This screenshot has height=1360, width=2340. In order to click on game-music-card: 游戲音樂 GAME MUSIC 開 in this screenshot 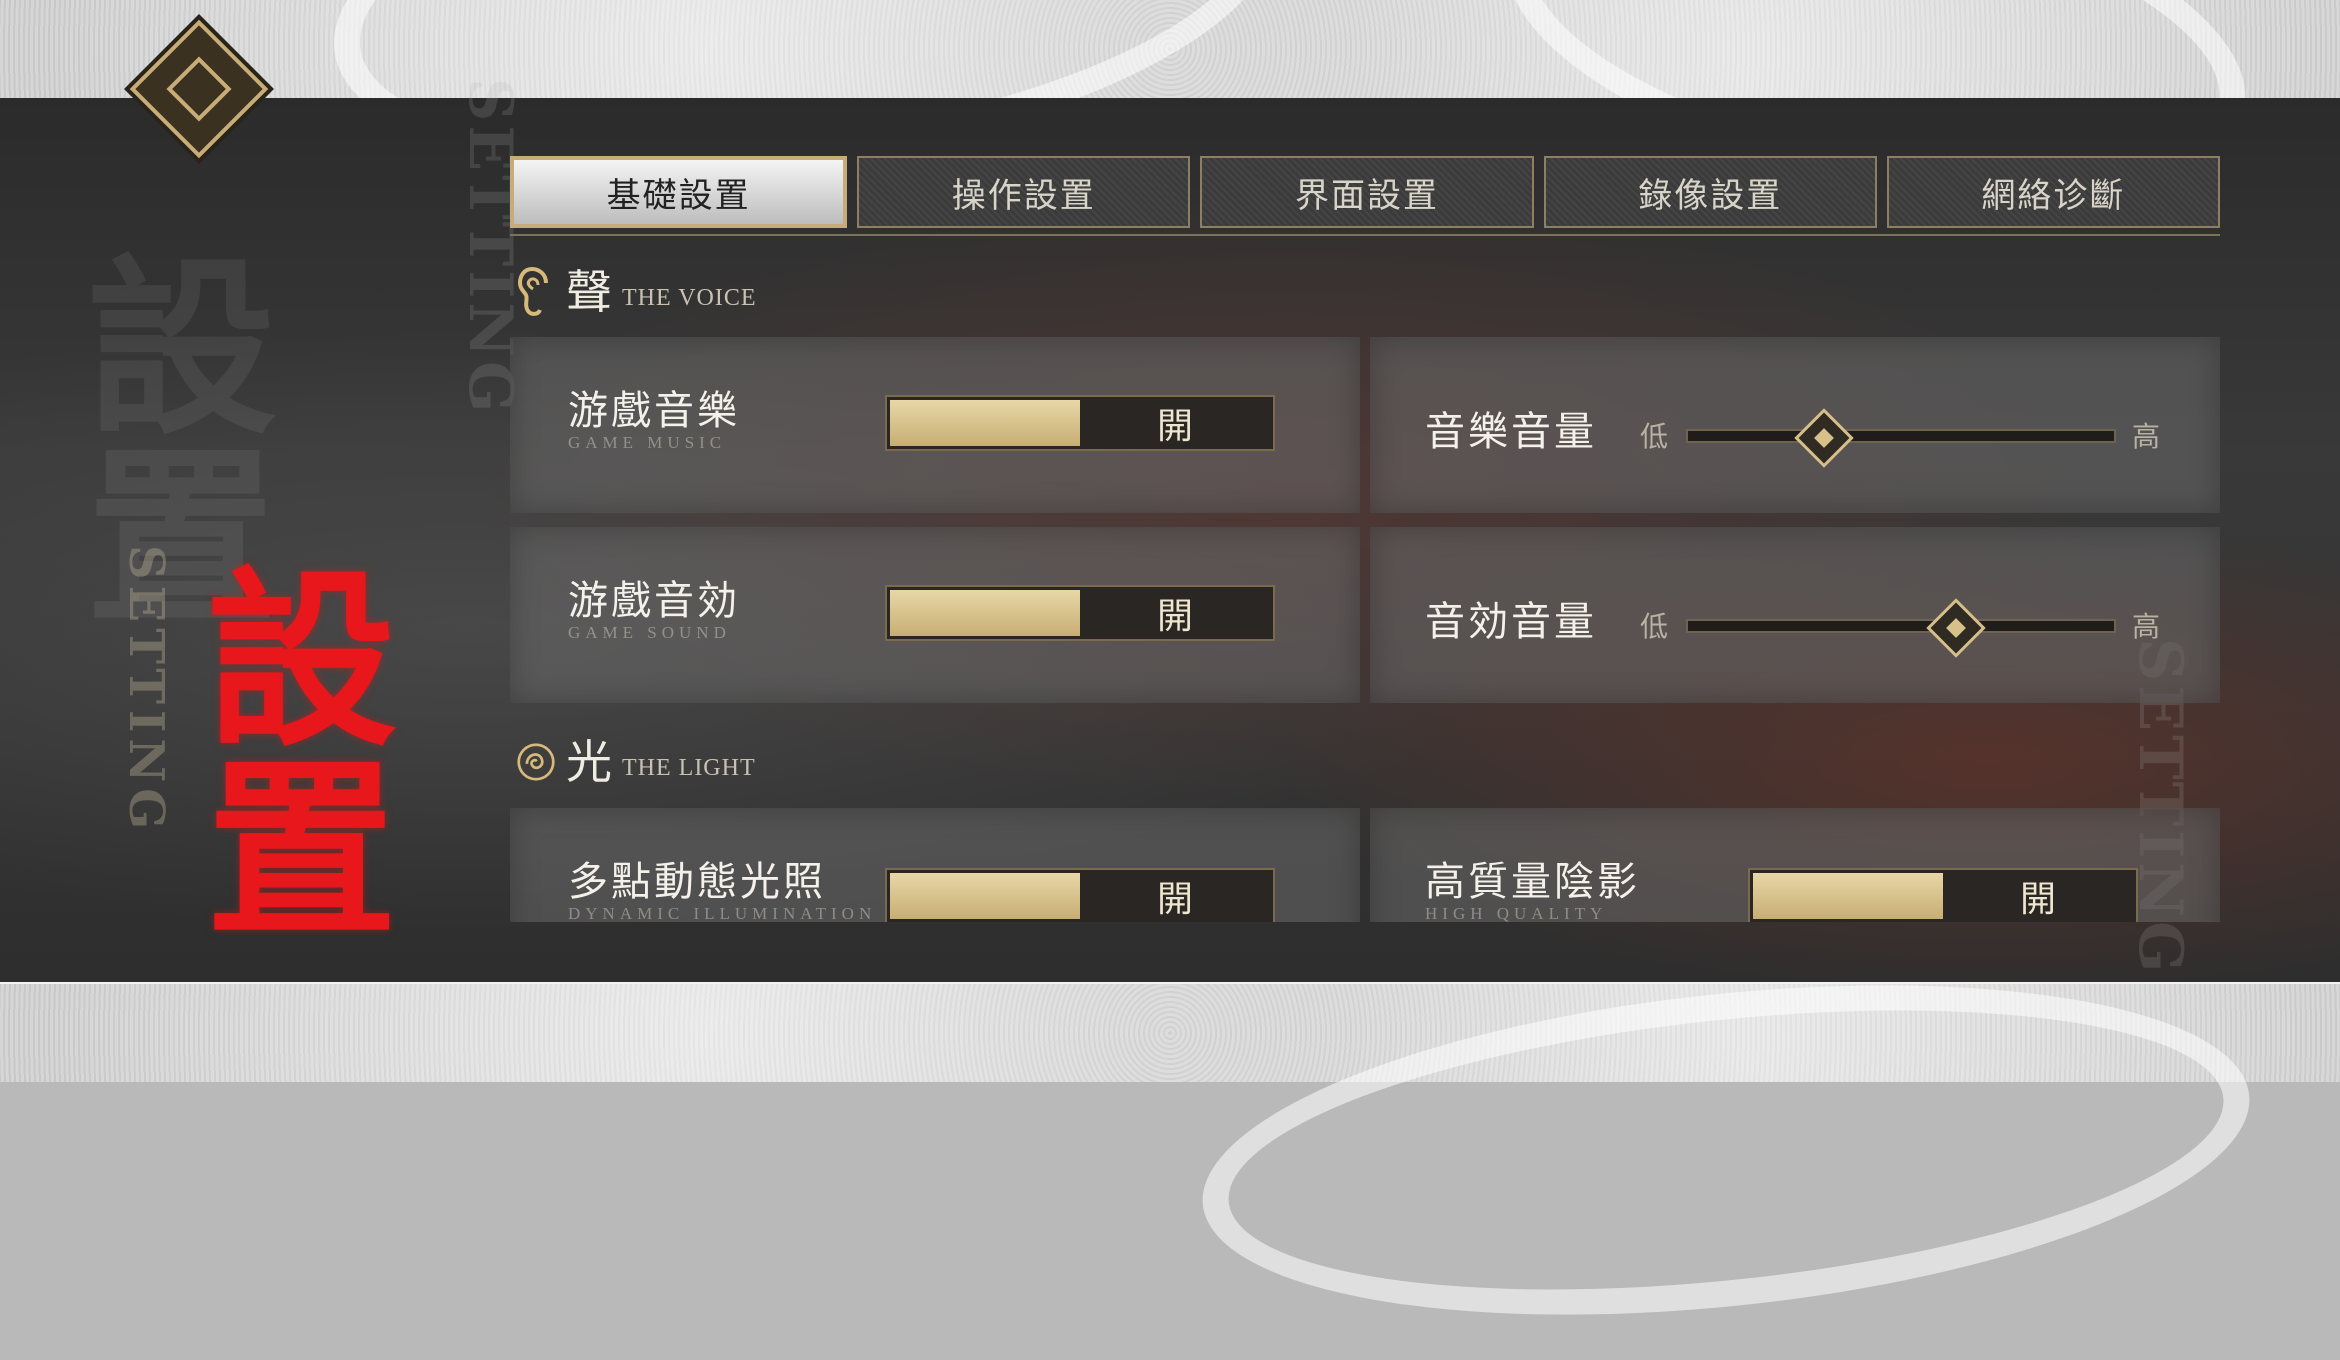, I will do `click(935, 425)`.